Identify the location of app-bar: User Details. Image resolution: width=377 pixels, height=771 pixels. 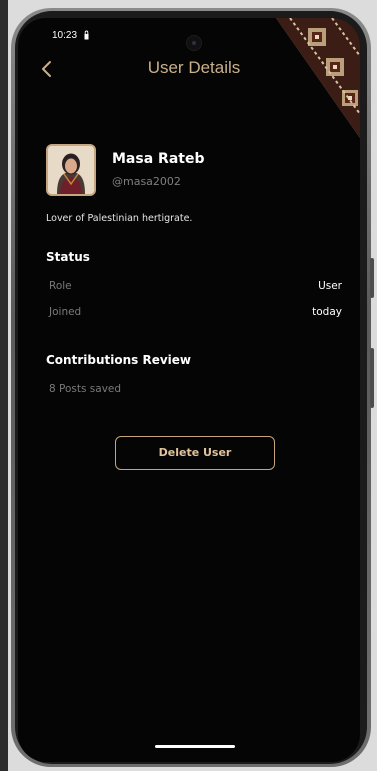
(189, 69).